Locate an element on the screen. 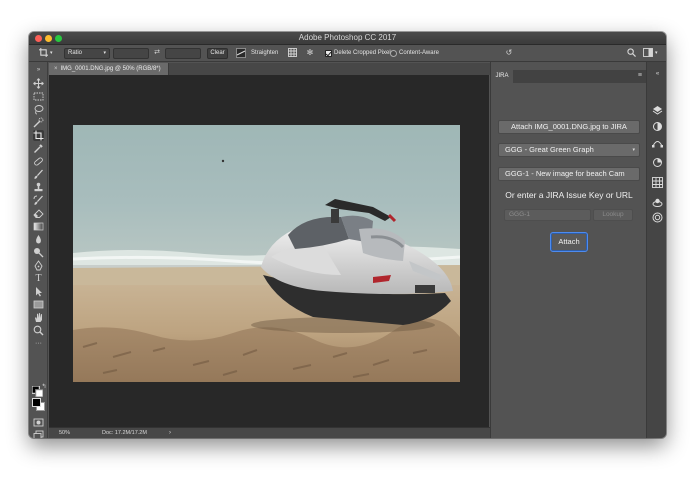 The width and height of the screenshot is (695, 494). cc-libraries-icon is located at coordinates (657, 217).